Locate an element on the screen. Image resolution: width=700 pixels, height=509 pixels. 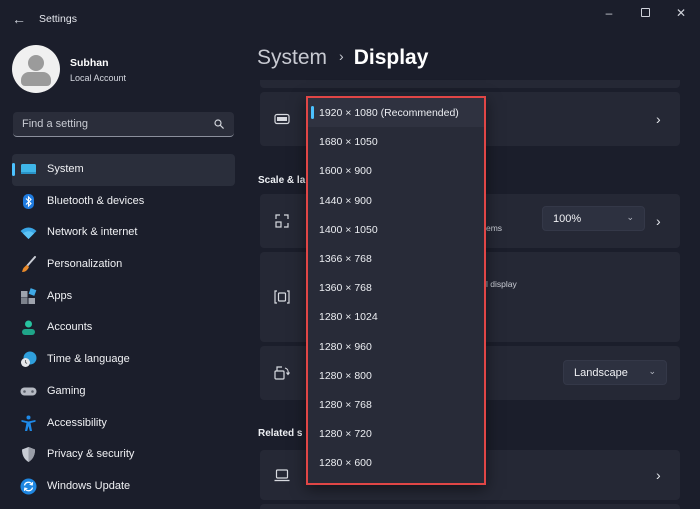
section-title-related-settings: Related s is located at coordinates (280, 433).